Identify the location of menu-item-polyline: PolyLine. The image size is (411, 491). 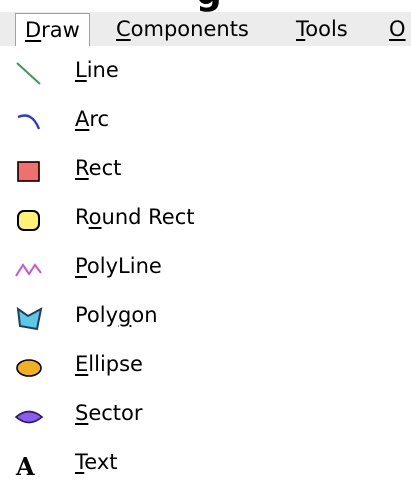
(205, 270).